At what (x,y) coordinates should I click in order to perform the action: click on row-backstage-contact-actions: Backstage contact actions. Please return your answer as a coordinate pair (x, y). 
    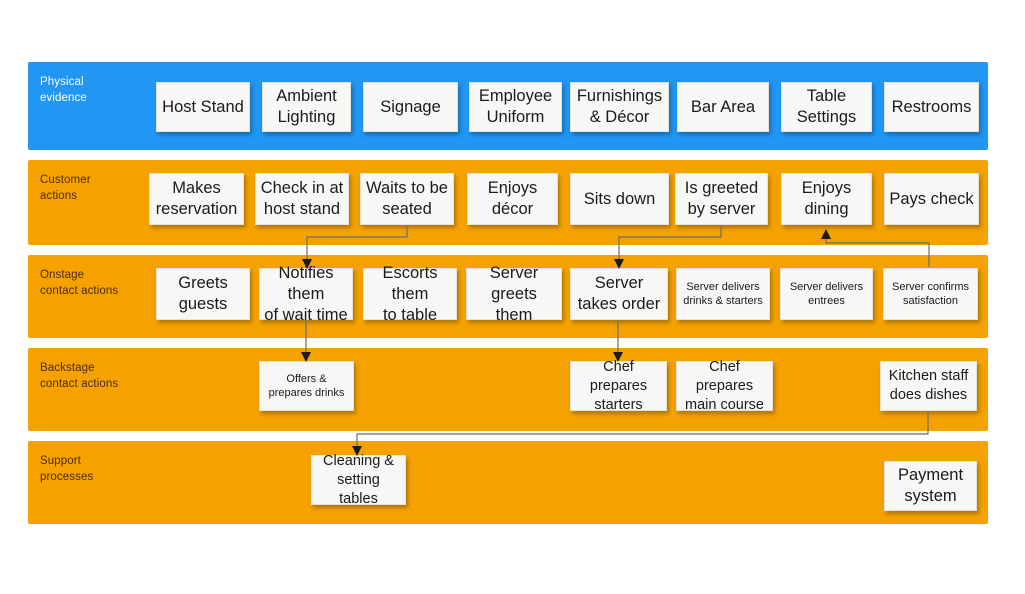
    Looking at the image, I should click on (508, 389).